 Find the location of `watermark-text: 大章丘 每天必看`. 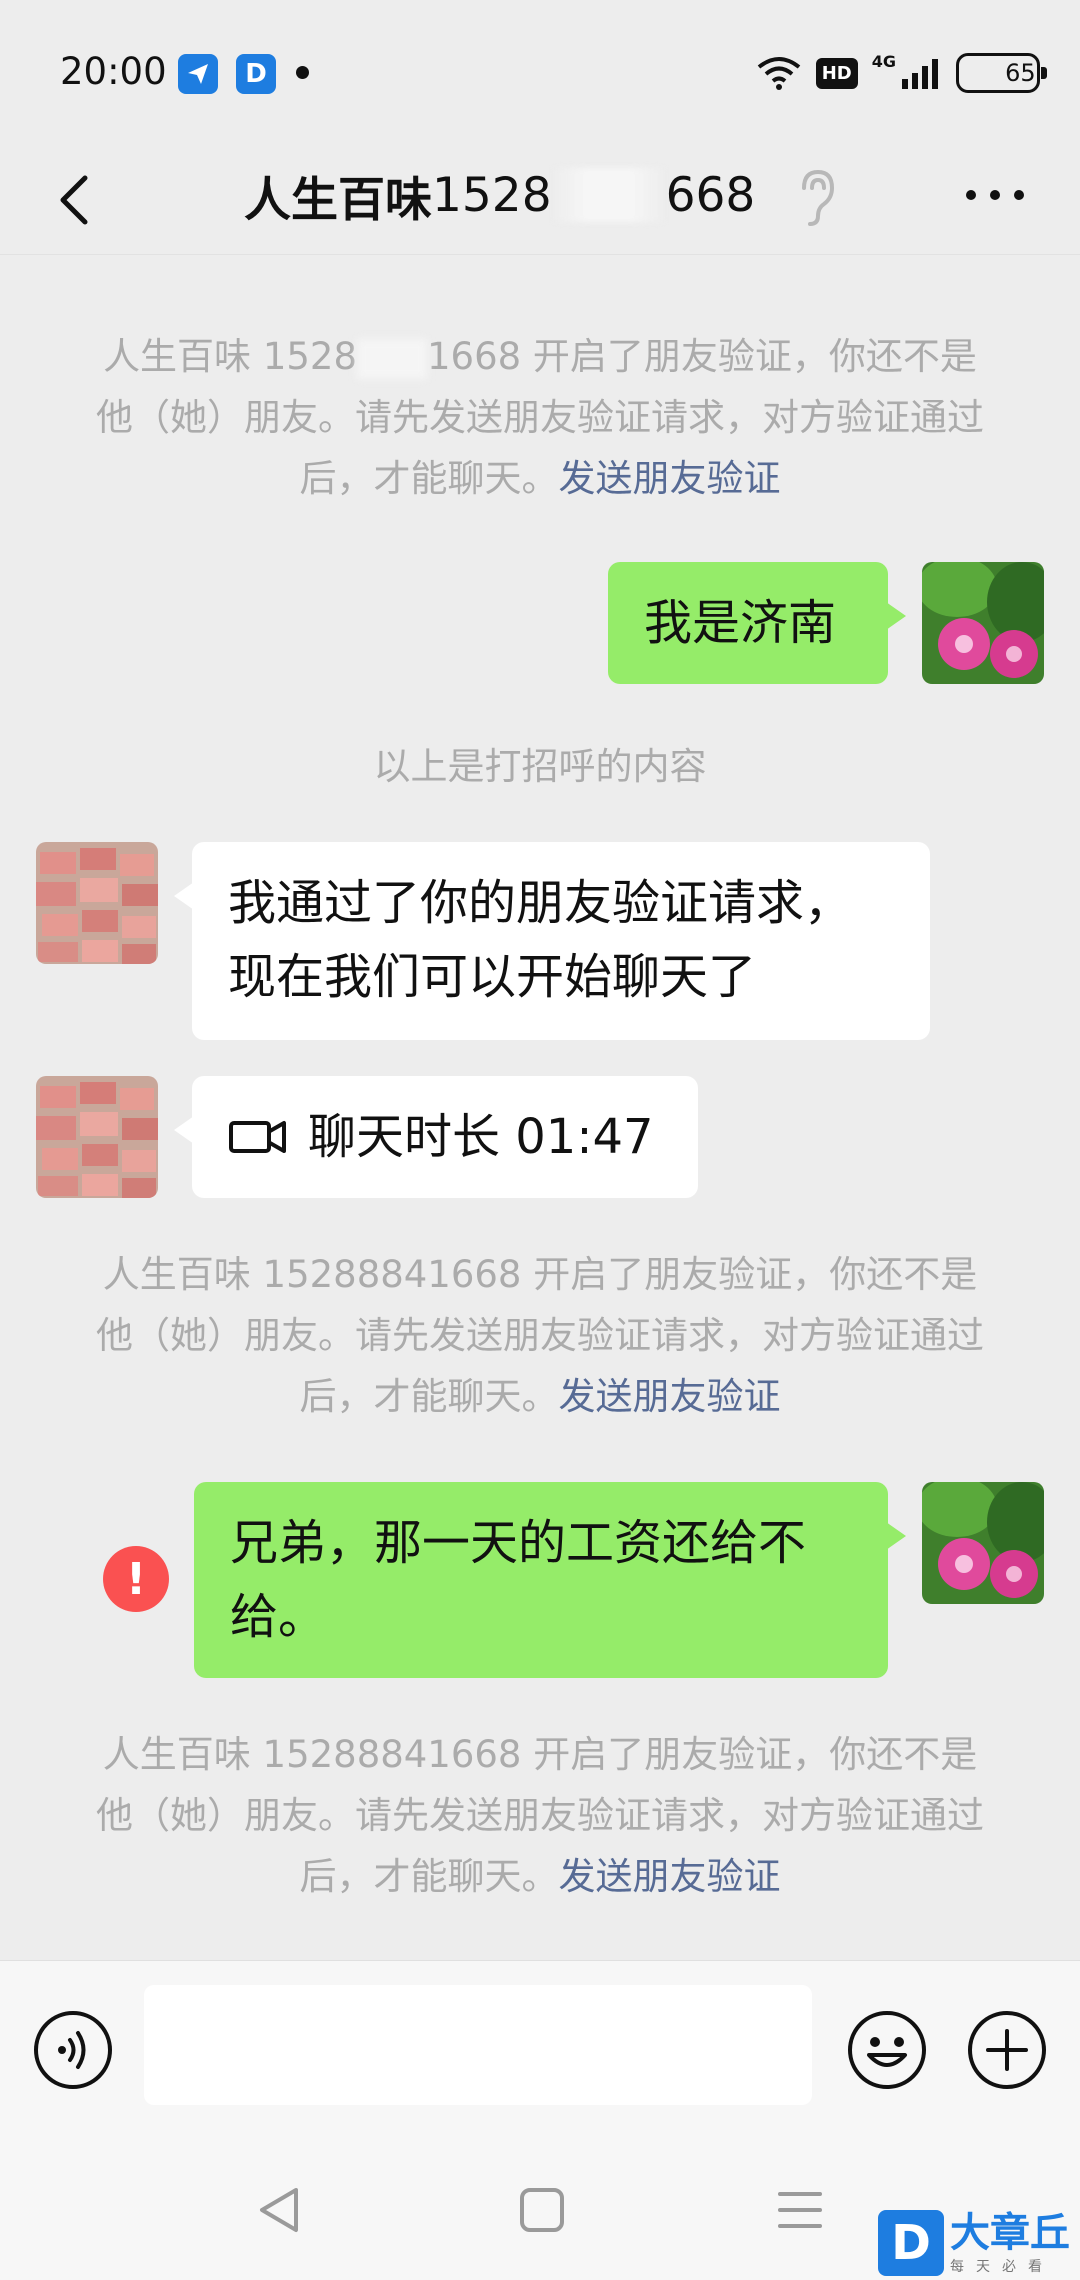

watermark-text: 大章丘 每天必看 is located at coordinates (1010, 2243).